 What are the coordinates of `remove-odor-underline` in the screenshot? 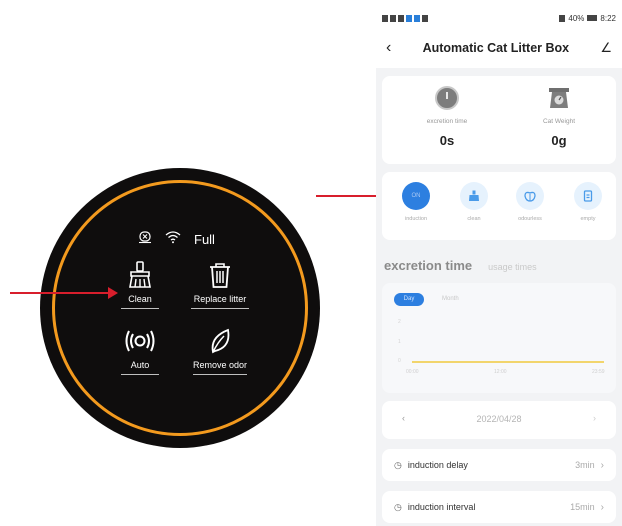 It's located at (220, 374).